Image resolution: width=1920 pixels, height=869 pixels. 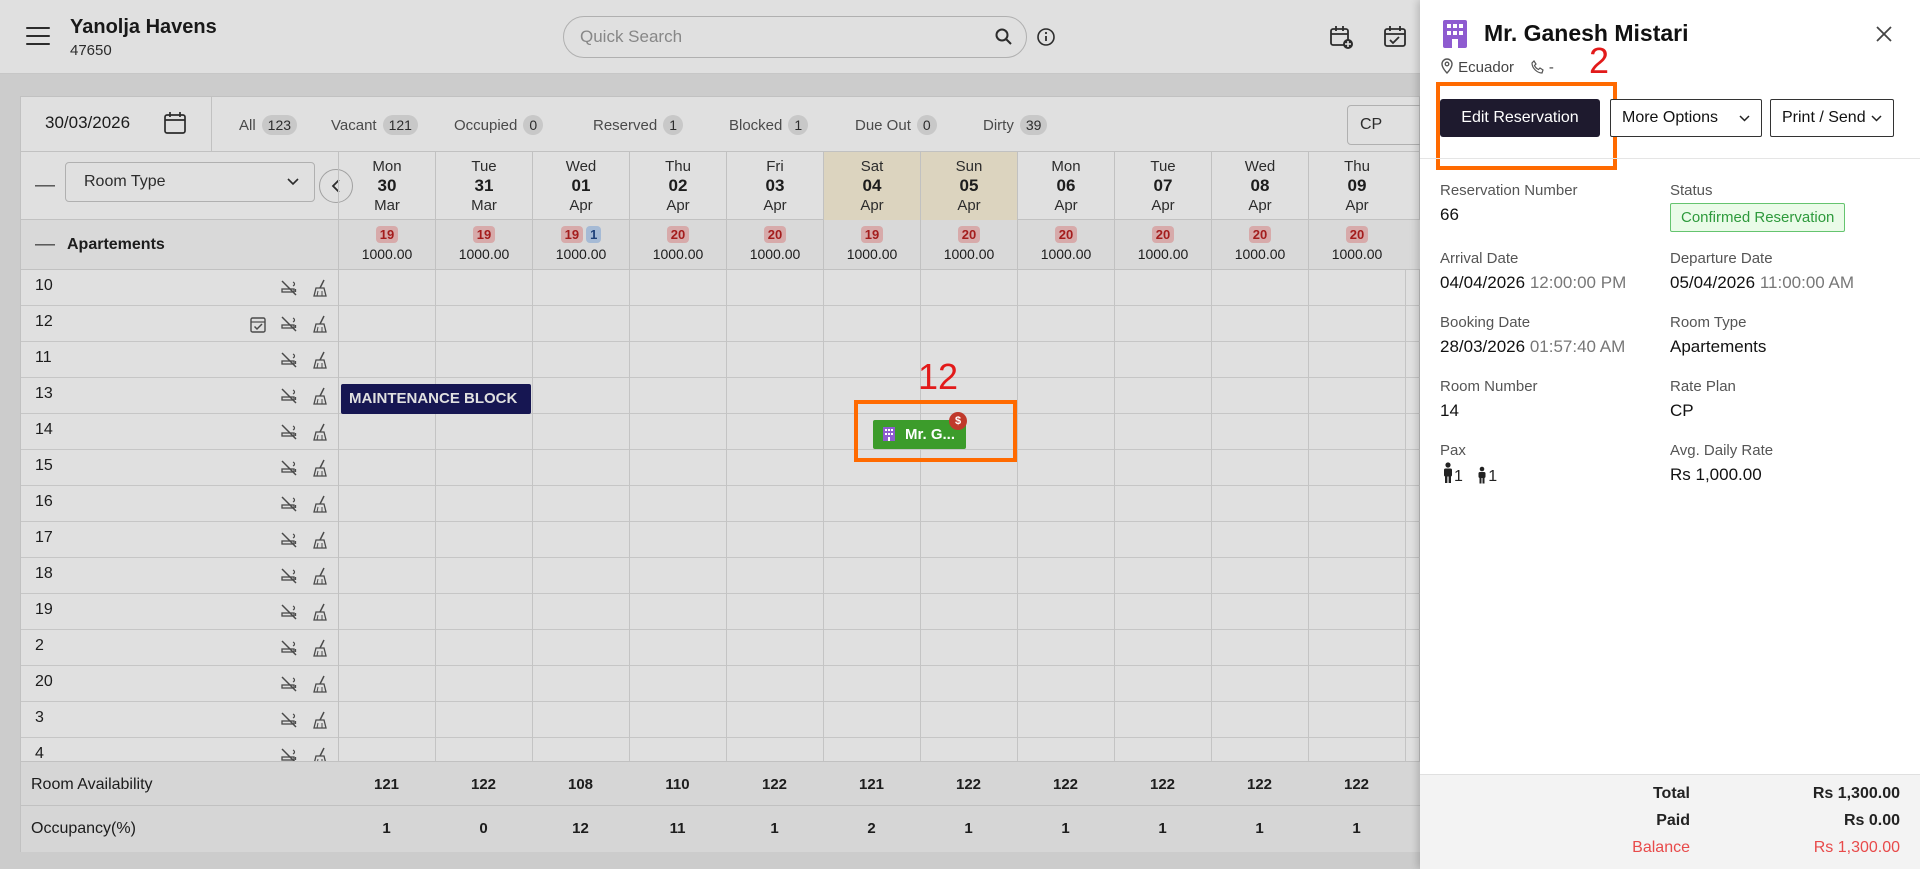 What do you see at coordinates (175, 123) in the screenshot?
I see `calendar-icon` at bounding box center [175, 123].